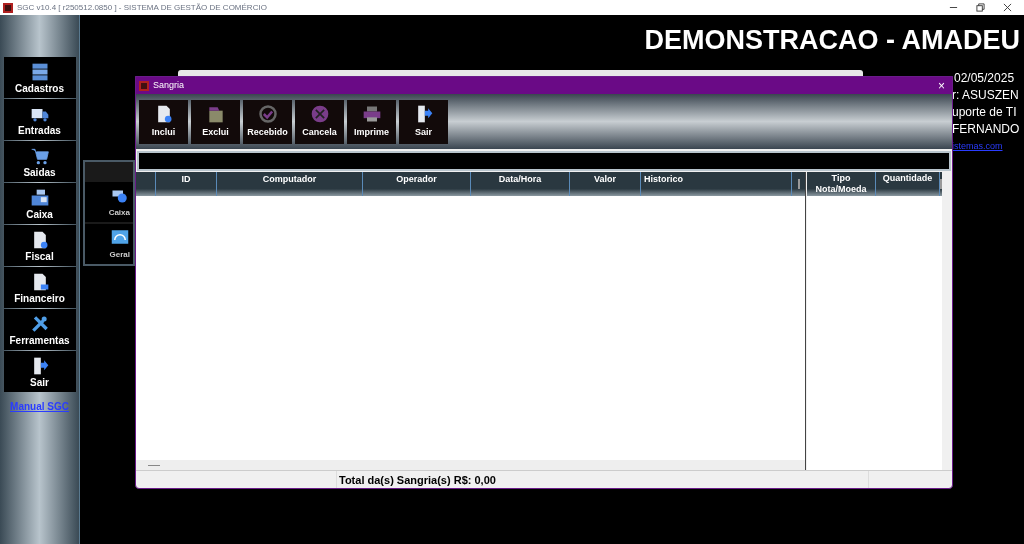 Image resolution: width=1024 pixels, height=544 pixels. What do you see at coordinates (39, 119) in the screenshot?
I see `sidebar-button: Entradas` at bounding box center [39, 119].